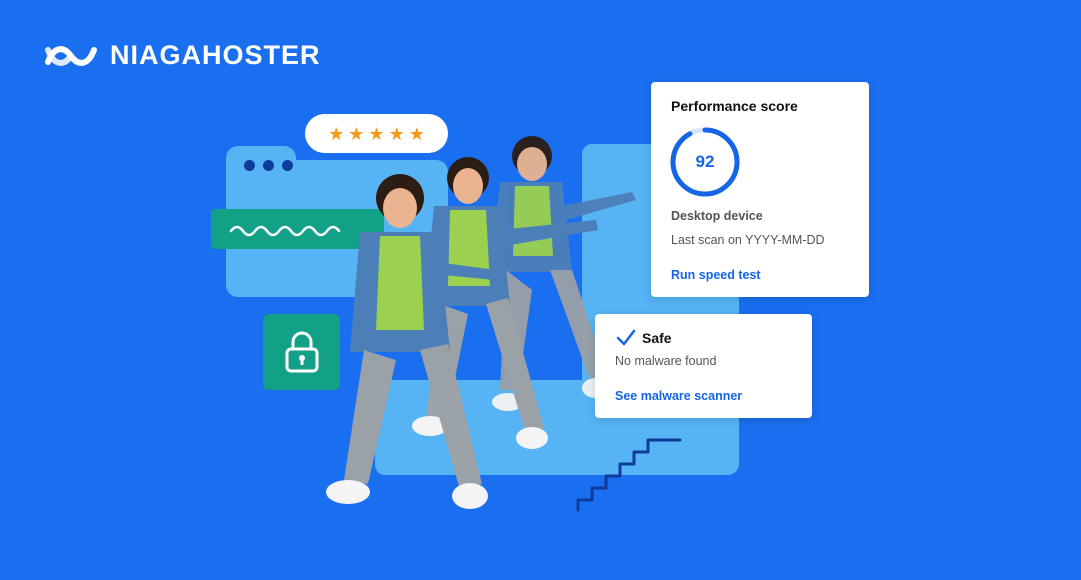  I want to click on check-icon, so click(626, 337).